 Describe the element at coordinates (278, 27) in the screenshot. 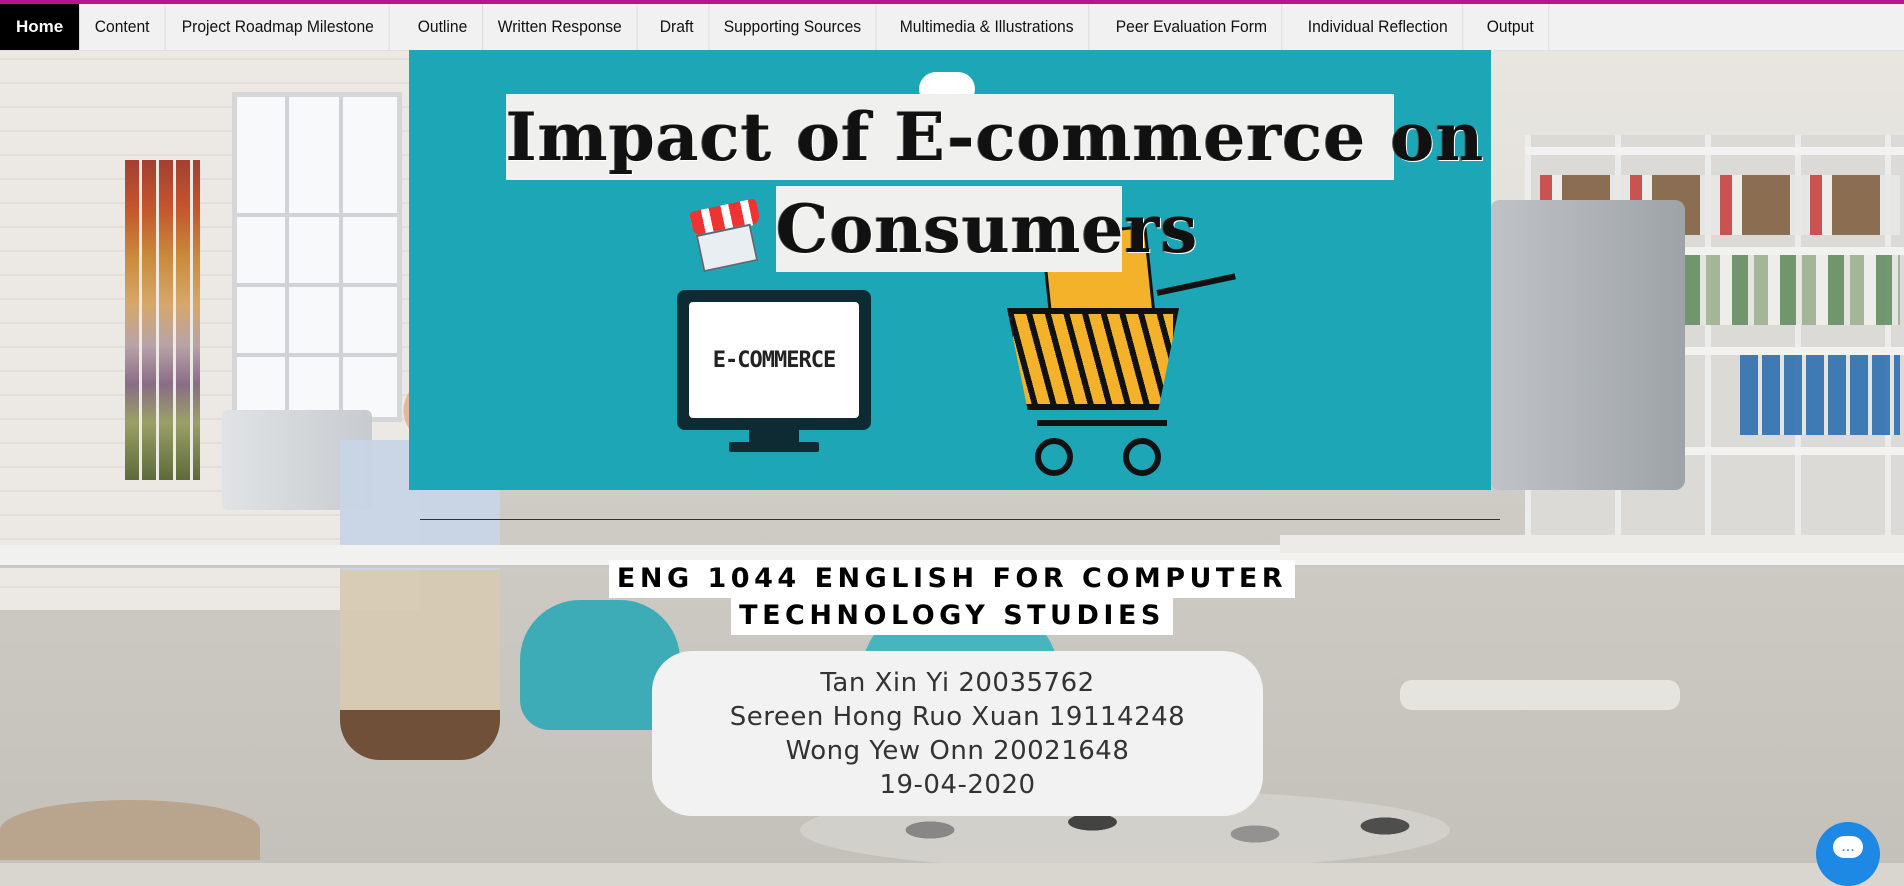

I see `nav-item-project-roadmap-milestone: Project Roadmap Milestone` at that location.